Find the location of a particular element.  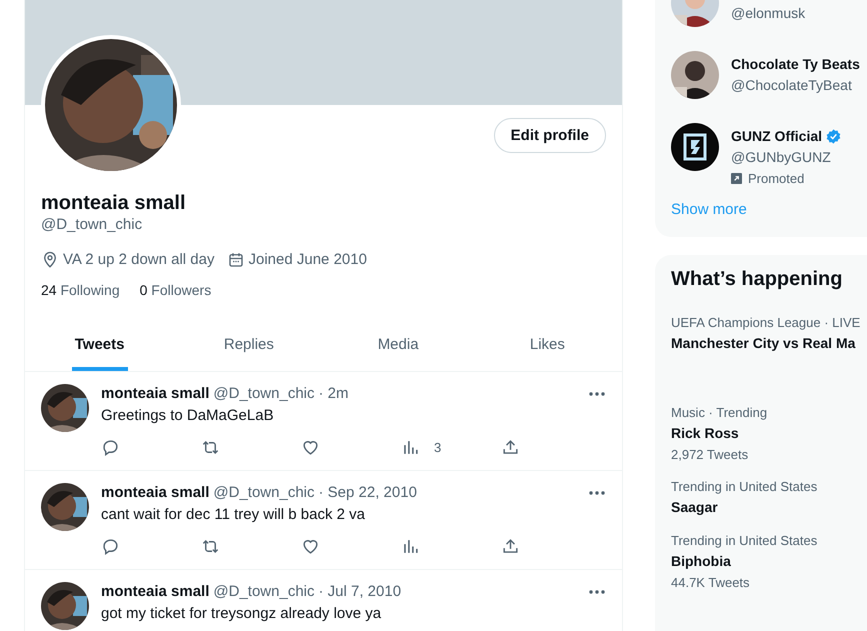

profile-tab: Replies is located at coordinates (249, 345).